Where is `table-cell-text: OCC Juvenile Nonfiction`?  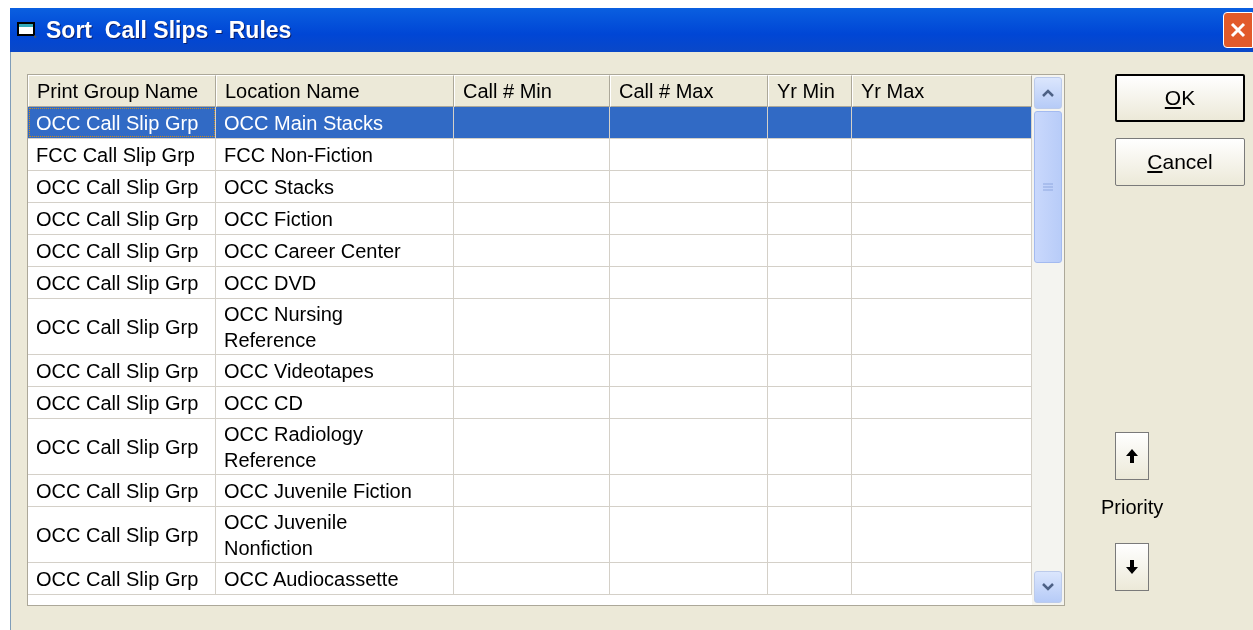 table-cell-text: OCC Juvenile Nonfiction is located at coordinates (286, 535).